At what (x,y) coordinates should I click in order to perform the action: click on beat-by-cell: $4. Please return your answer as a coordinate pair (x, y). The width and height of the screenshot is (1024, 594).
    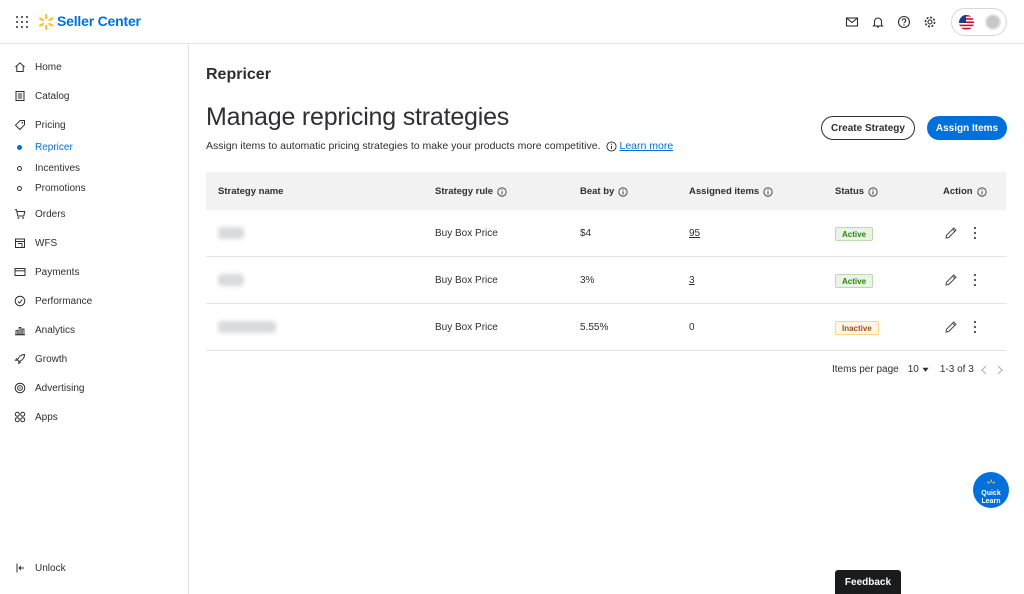
    Looking at the image, I should click on (586, 233).